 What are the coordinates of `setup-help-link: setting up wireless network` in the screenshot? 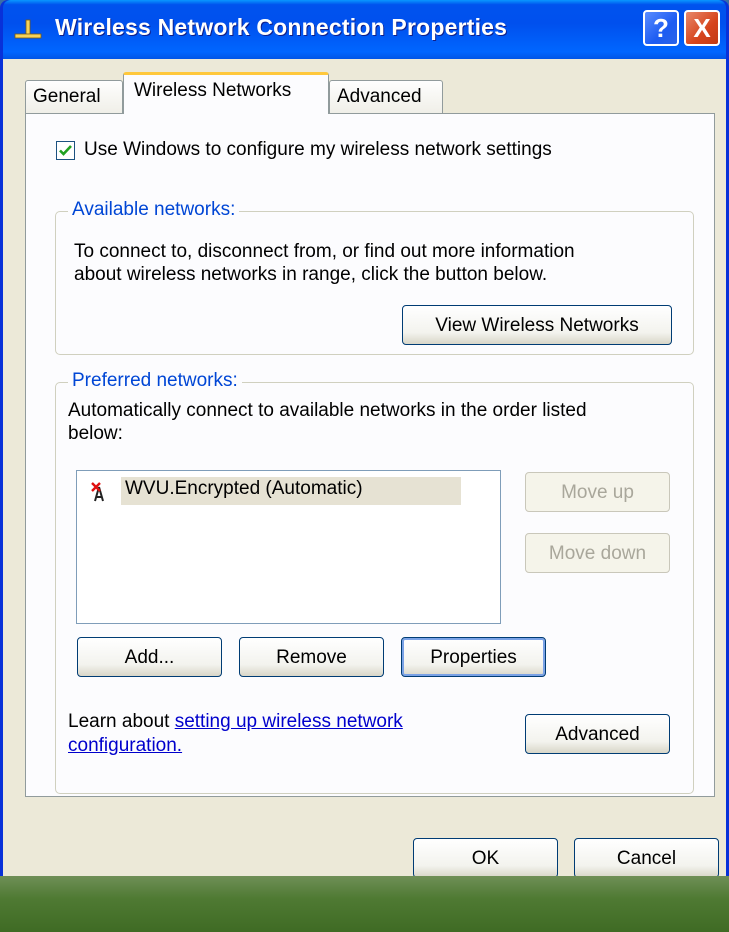 It's located at (289, 721).